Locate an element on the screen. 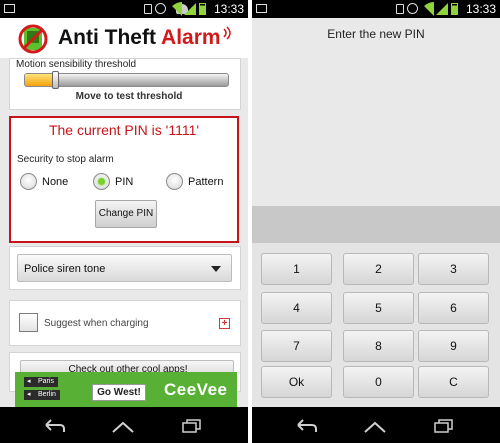 The height and width of the screenshot is (443, 500). key-9: 9 is located at coordinates (453, 346).